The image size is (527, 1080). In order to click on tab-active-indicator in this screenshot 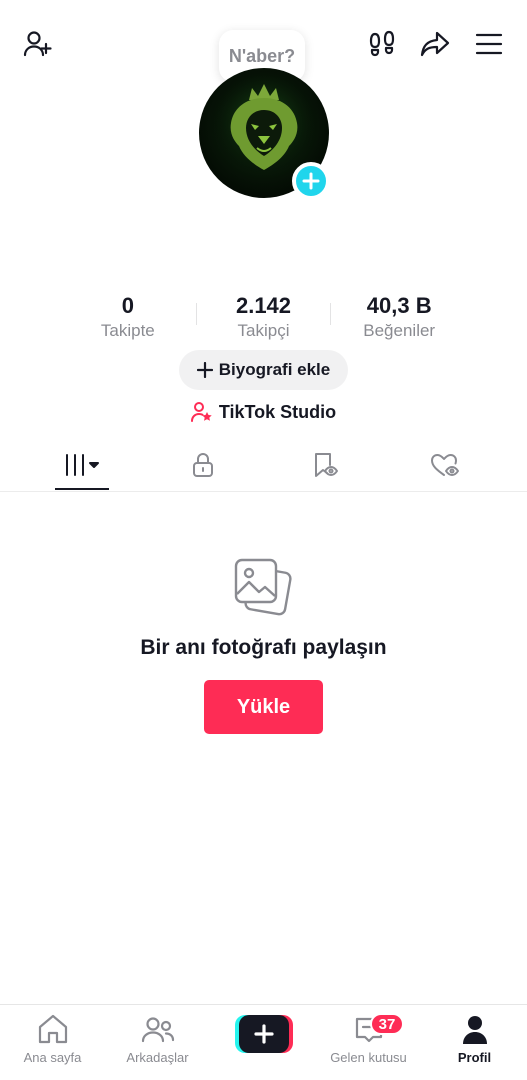, I will do `click(82, 489)`.